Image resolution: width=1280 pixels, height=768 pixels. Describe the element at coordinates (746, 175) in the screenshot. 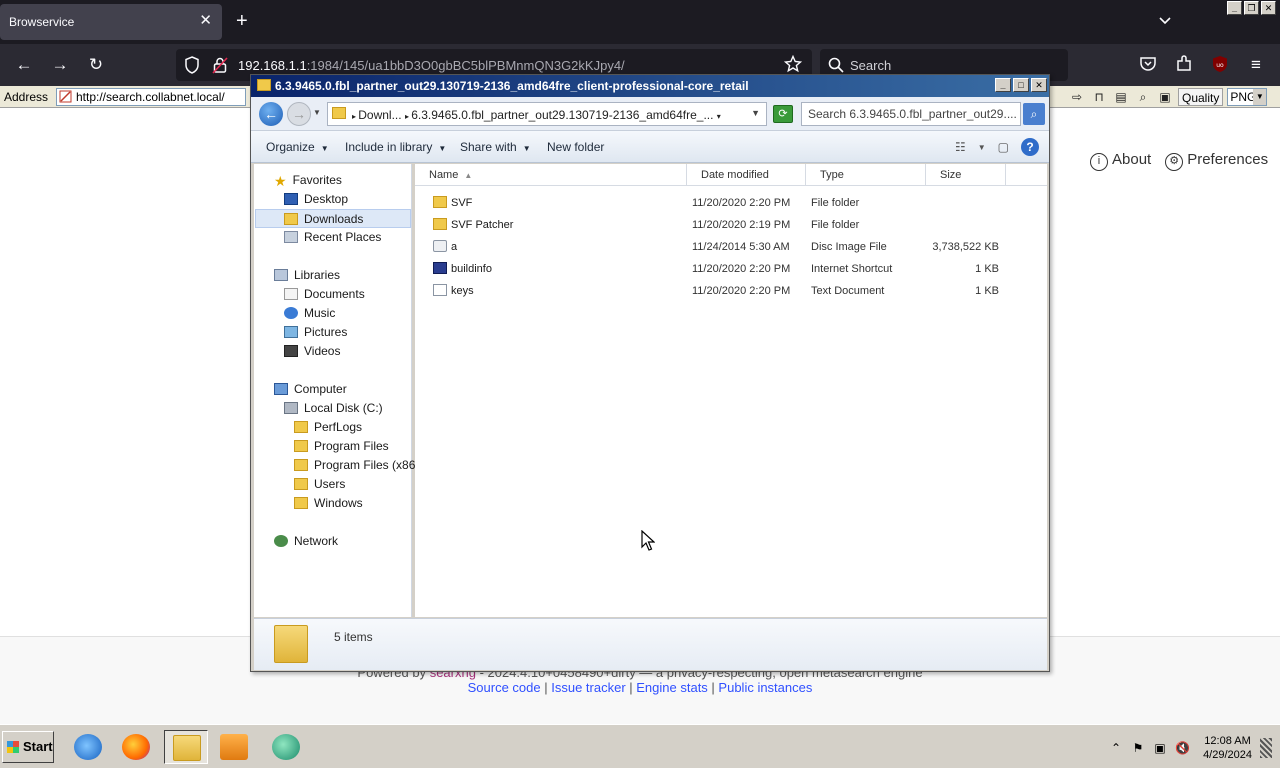

I see `column-header-date: Date modified` at that location.